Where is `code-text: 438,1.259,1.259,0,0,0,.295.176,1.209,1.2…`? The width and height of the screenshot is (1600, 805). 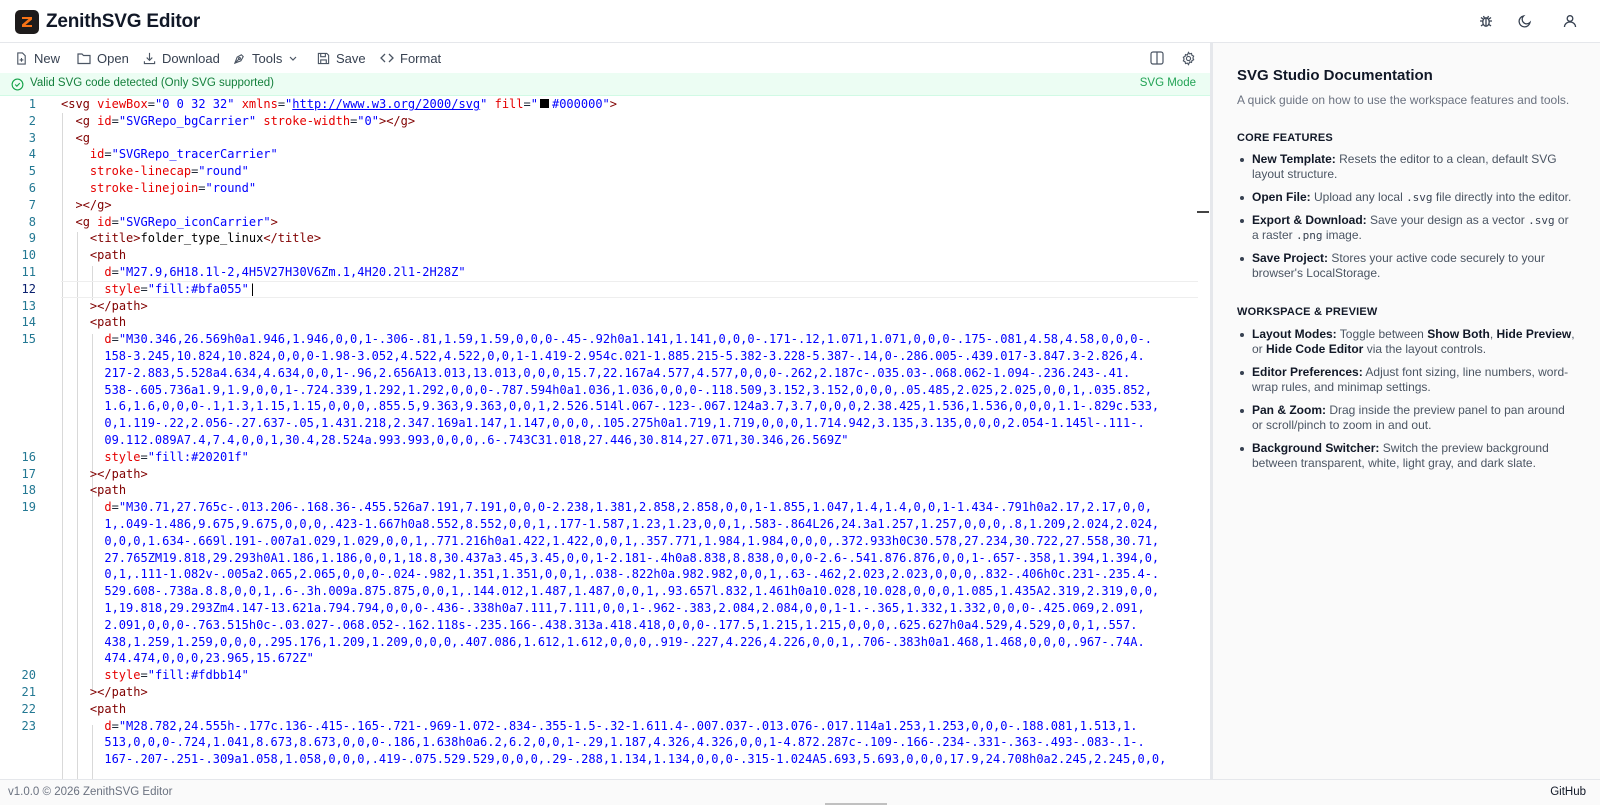 code-text: 438,1.259,1.259,0,0,0,.295.176,1.209,1.2… is located at coordinates (624, 641).